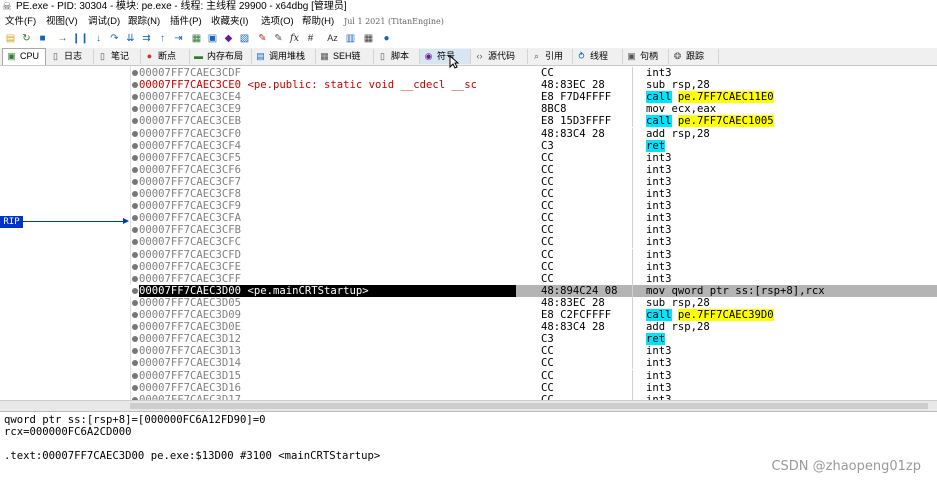  I want to click on restart-icon: ↻, so click(26, 38).